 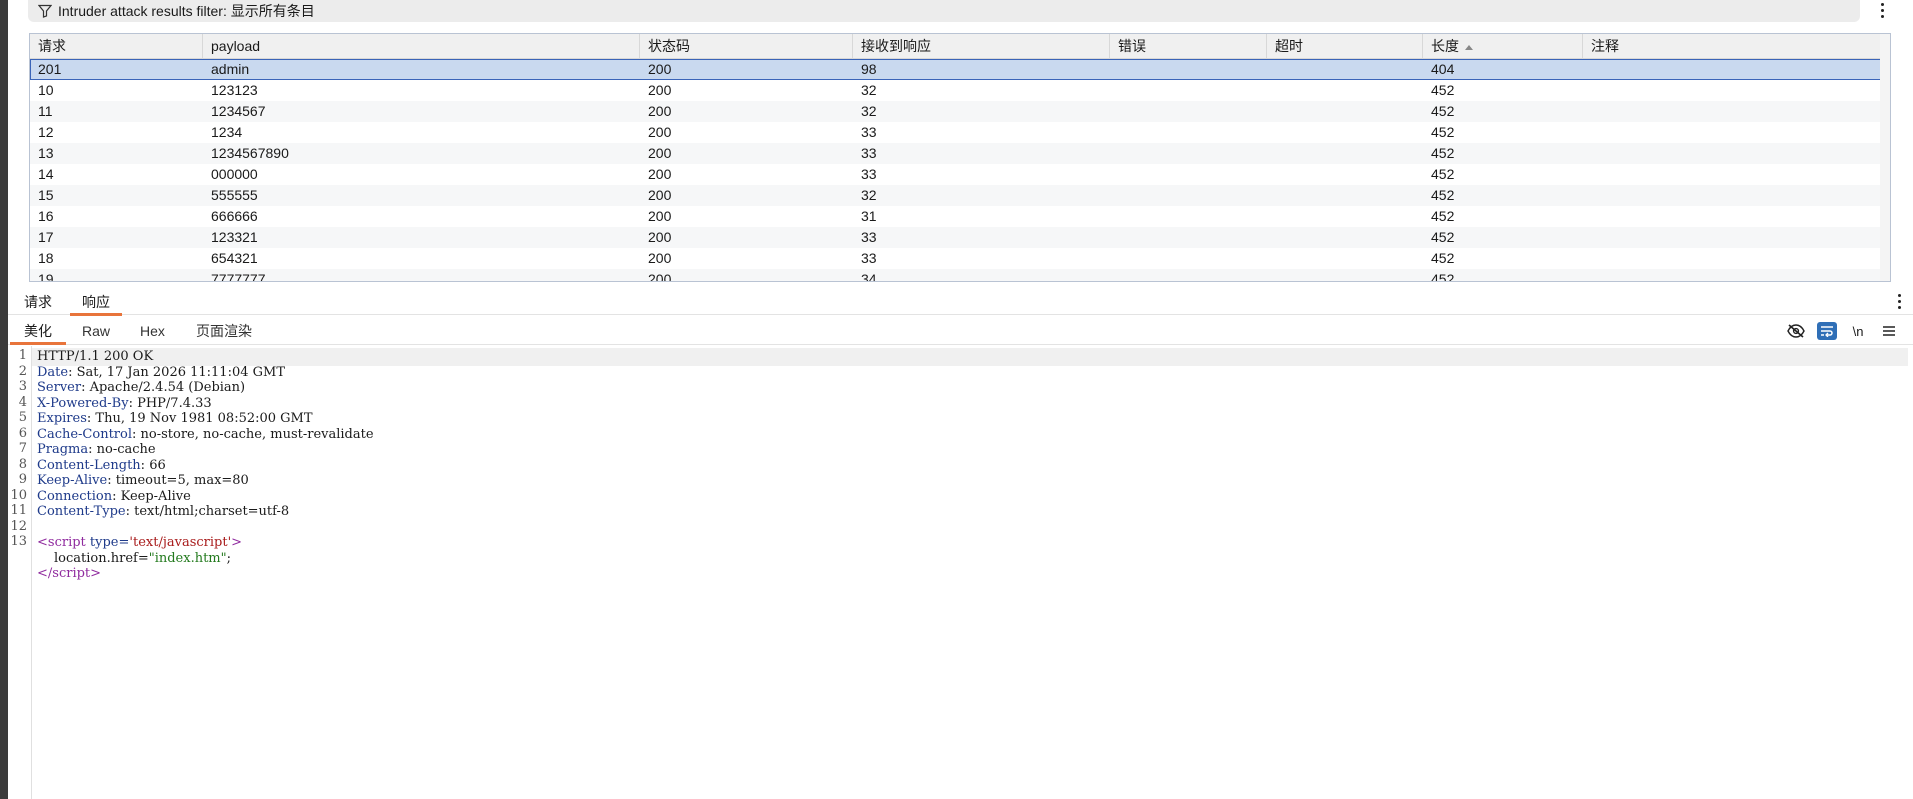 I want to click on tab-hex: Hex, so click(x=152, y=331).